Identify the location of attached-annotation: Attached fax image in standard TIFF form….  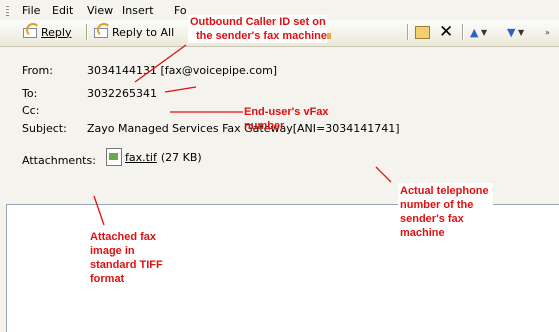
(126, 258).